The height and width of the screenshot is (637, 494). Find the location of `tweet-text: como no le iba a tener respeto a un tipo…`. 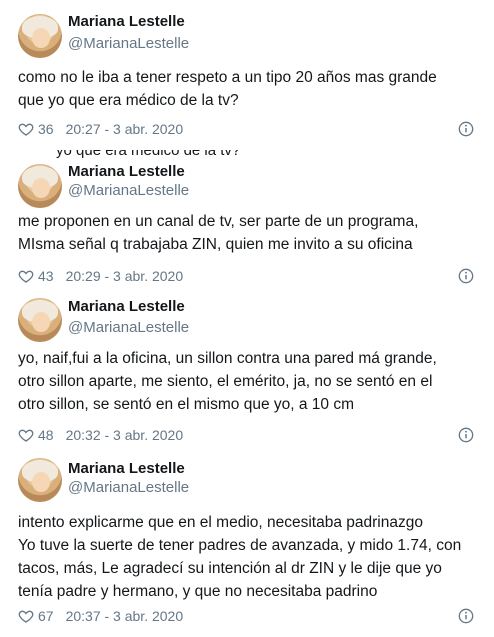

tweet-text: como no le iba a tener respeto a un tipo… is located at coordinates (248, 89).